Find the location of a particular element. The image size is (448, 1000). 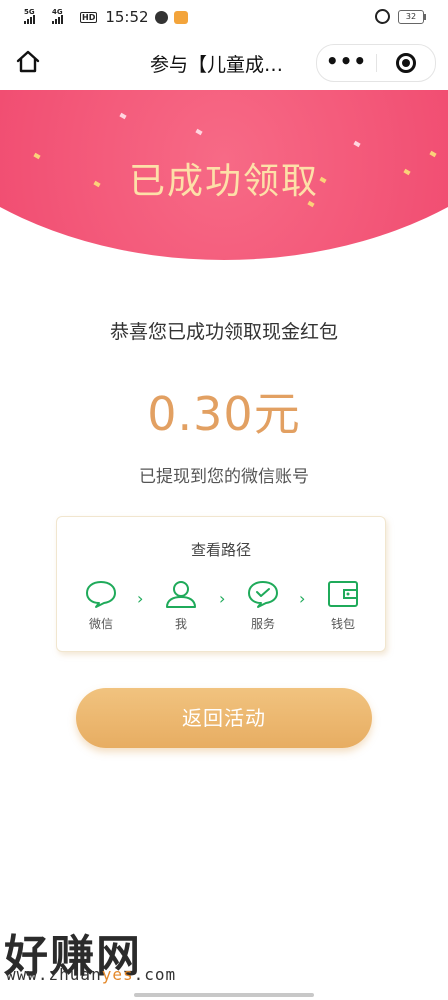

path-step-me: 我 is located at coordinates (181, 605).